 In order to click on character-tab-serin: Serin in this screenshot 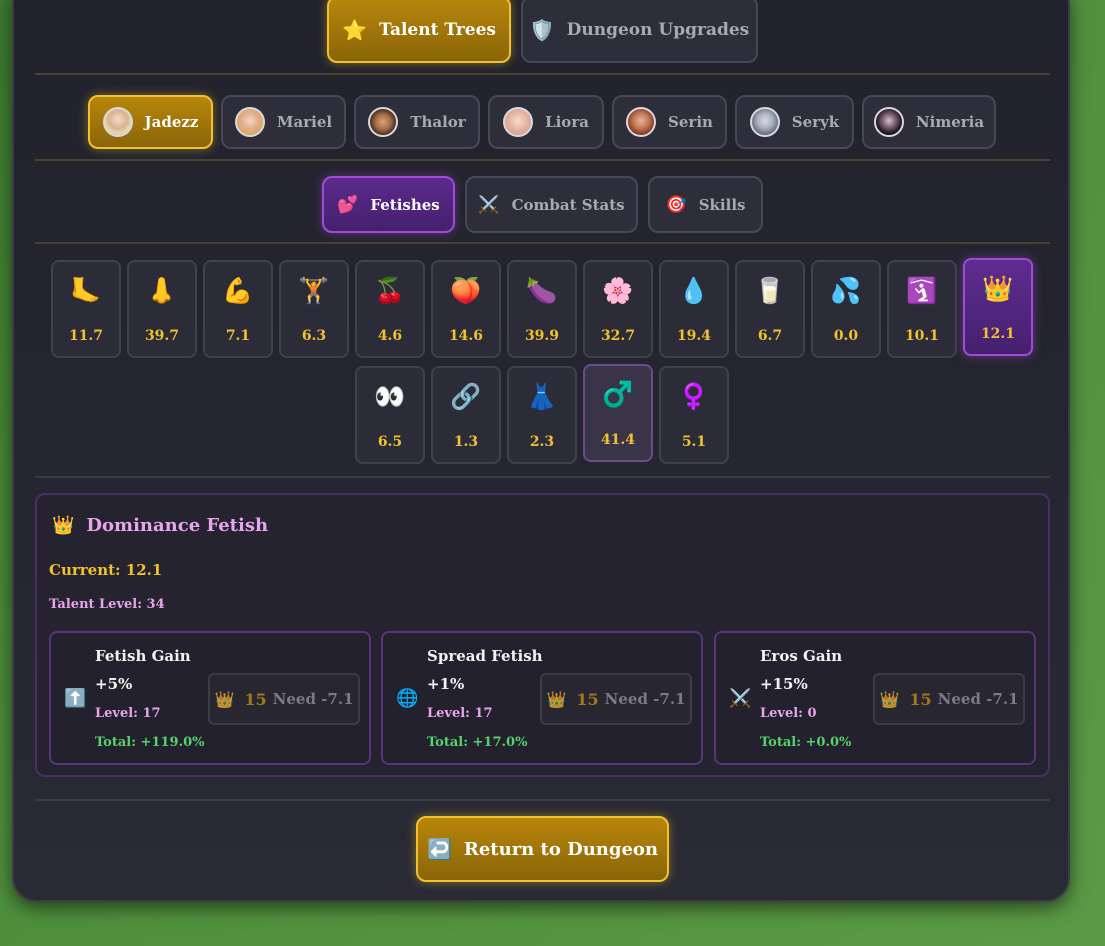, I will do `click(669, 122)`.